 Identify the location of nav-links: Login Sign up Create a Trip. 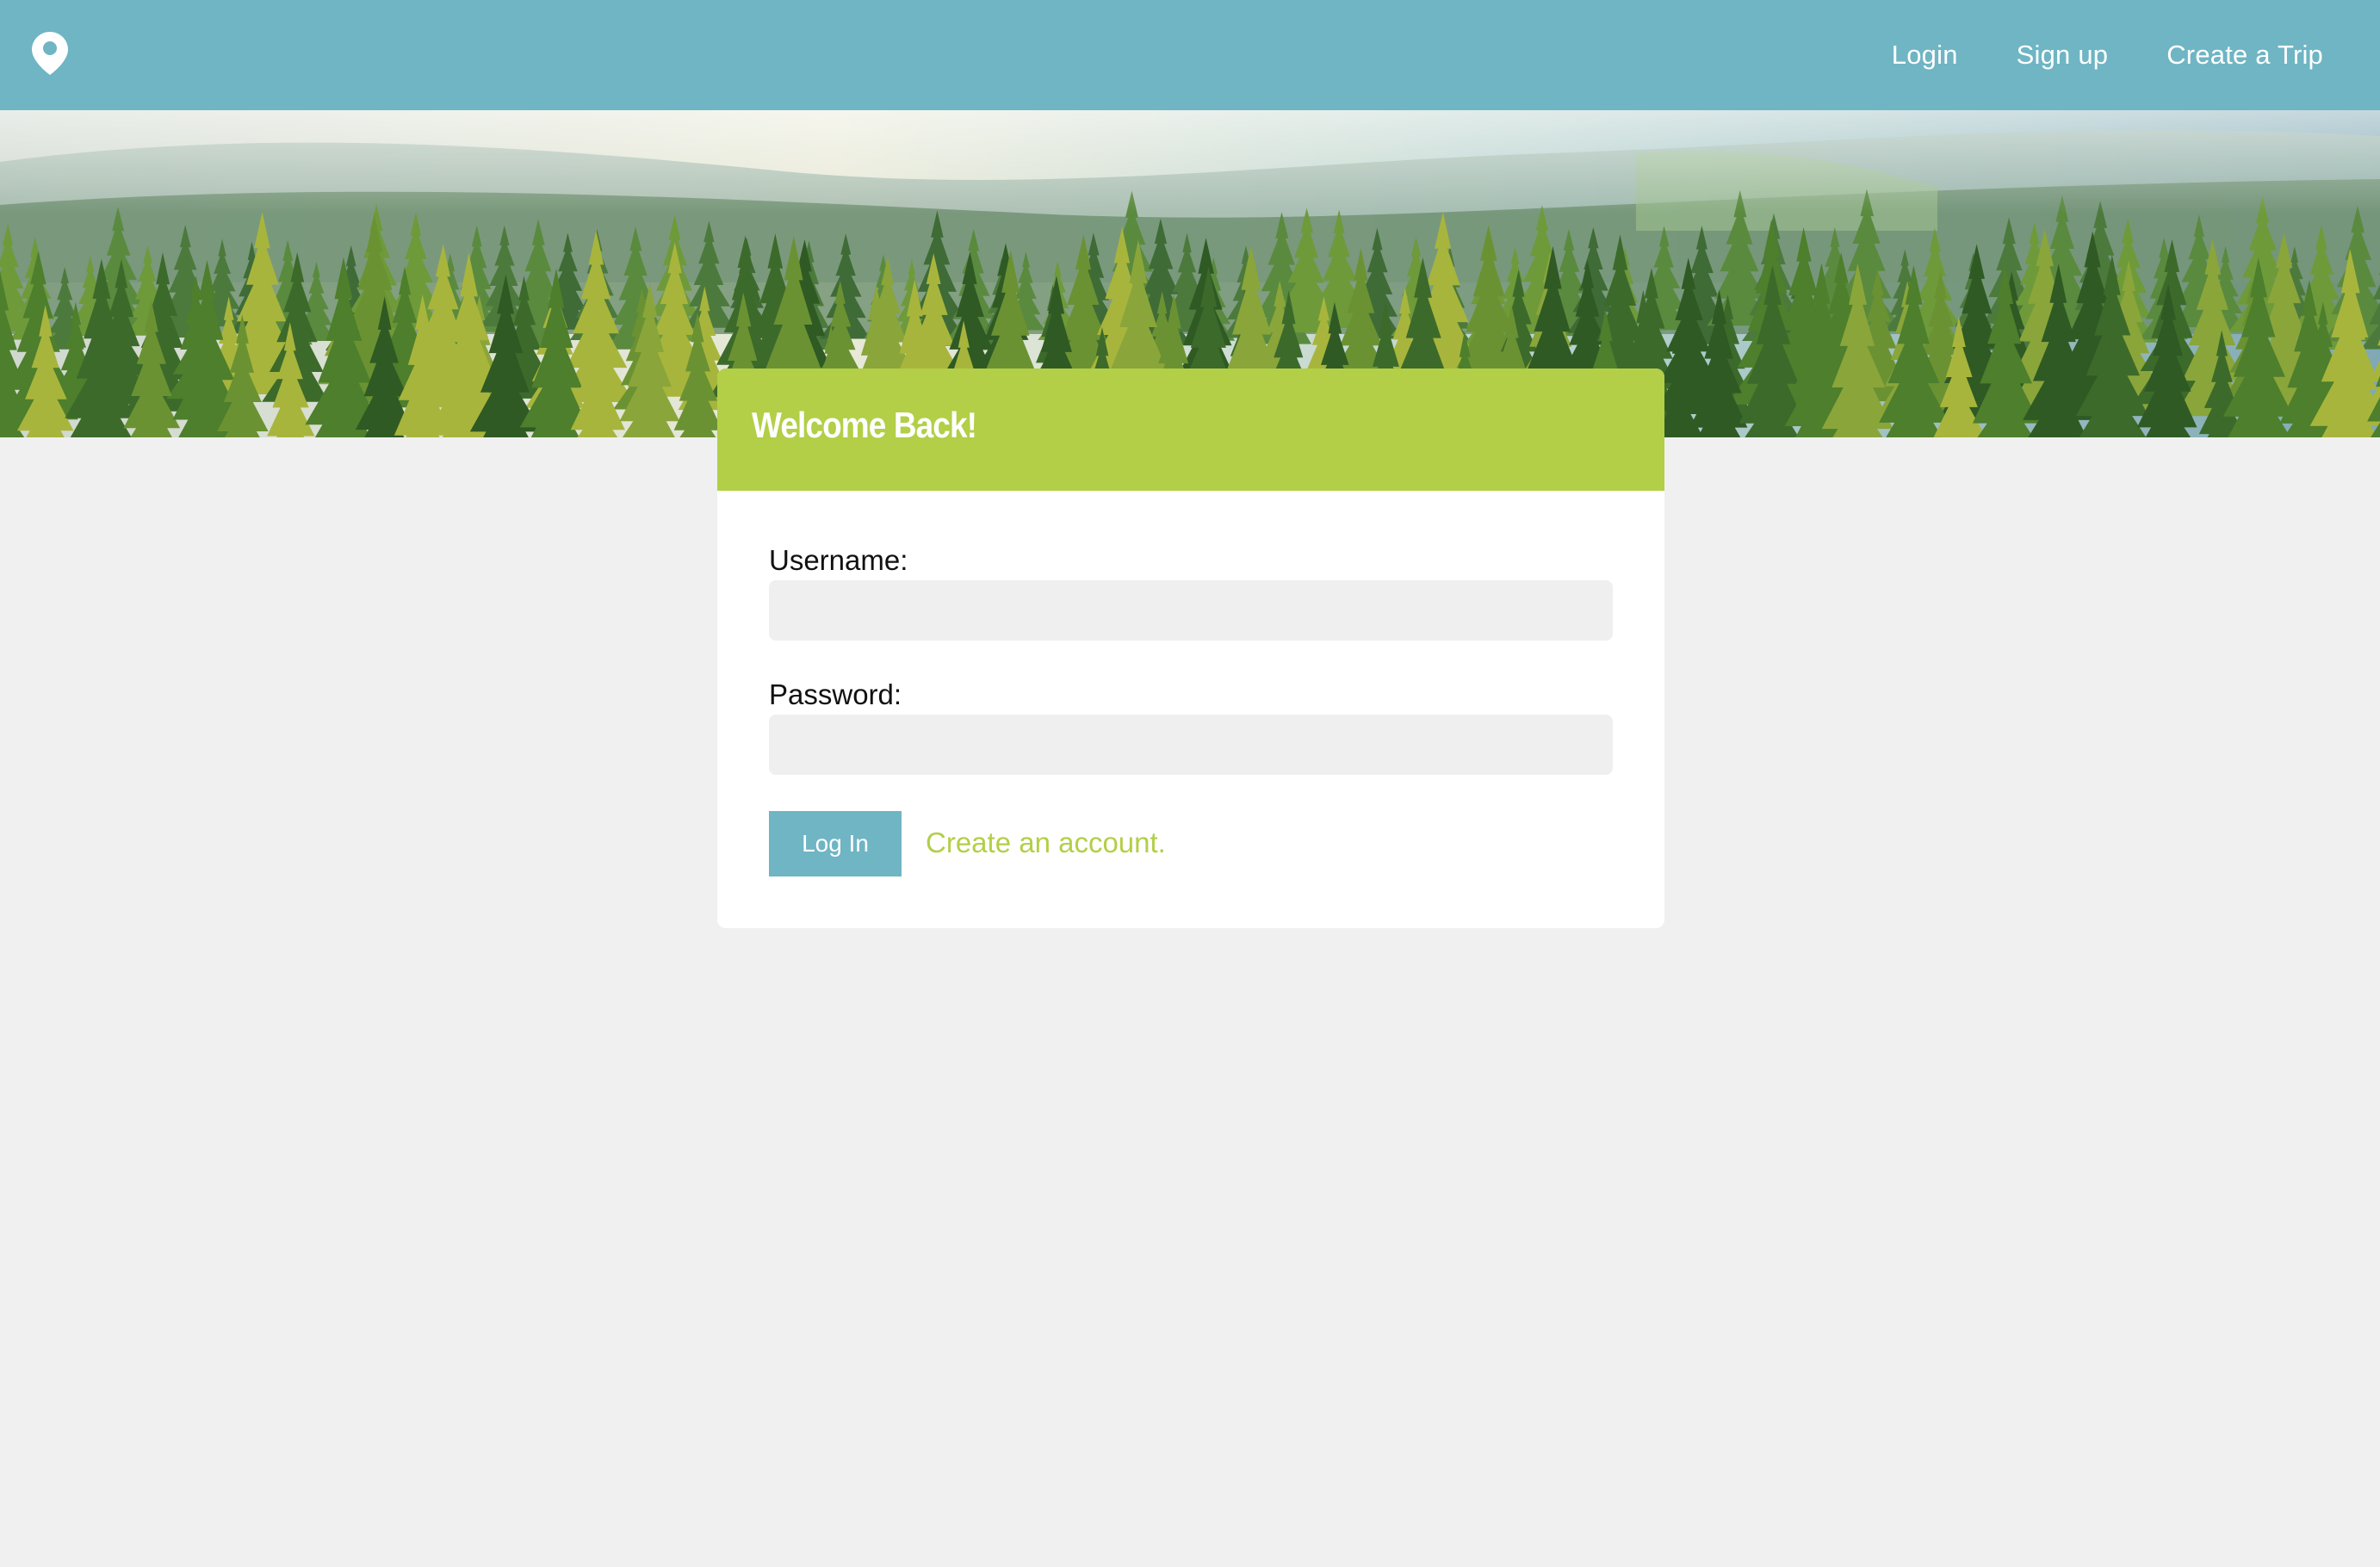
(2107, 55).